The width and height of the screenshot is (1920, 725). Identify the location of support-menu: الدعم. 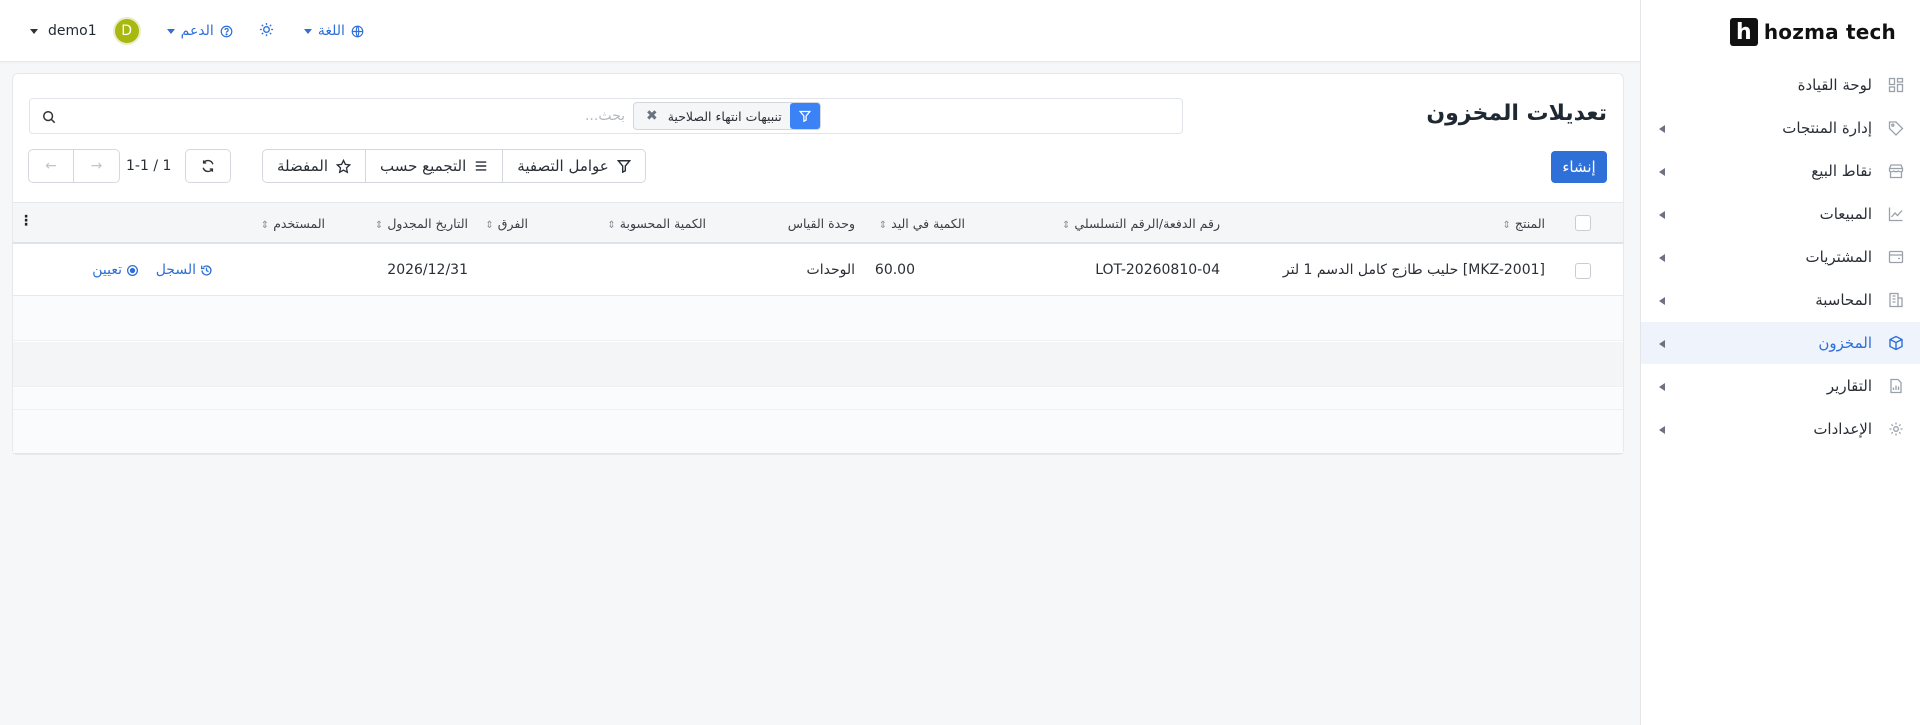
(199, 31).